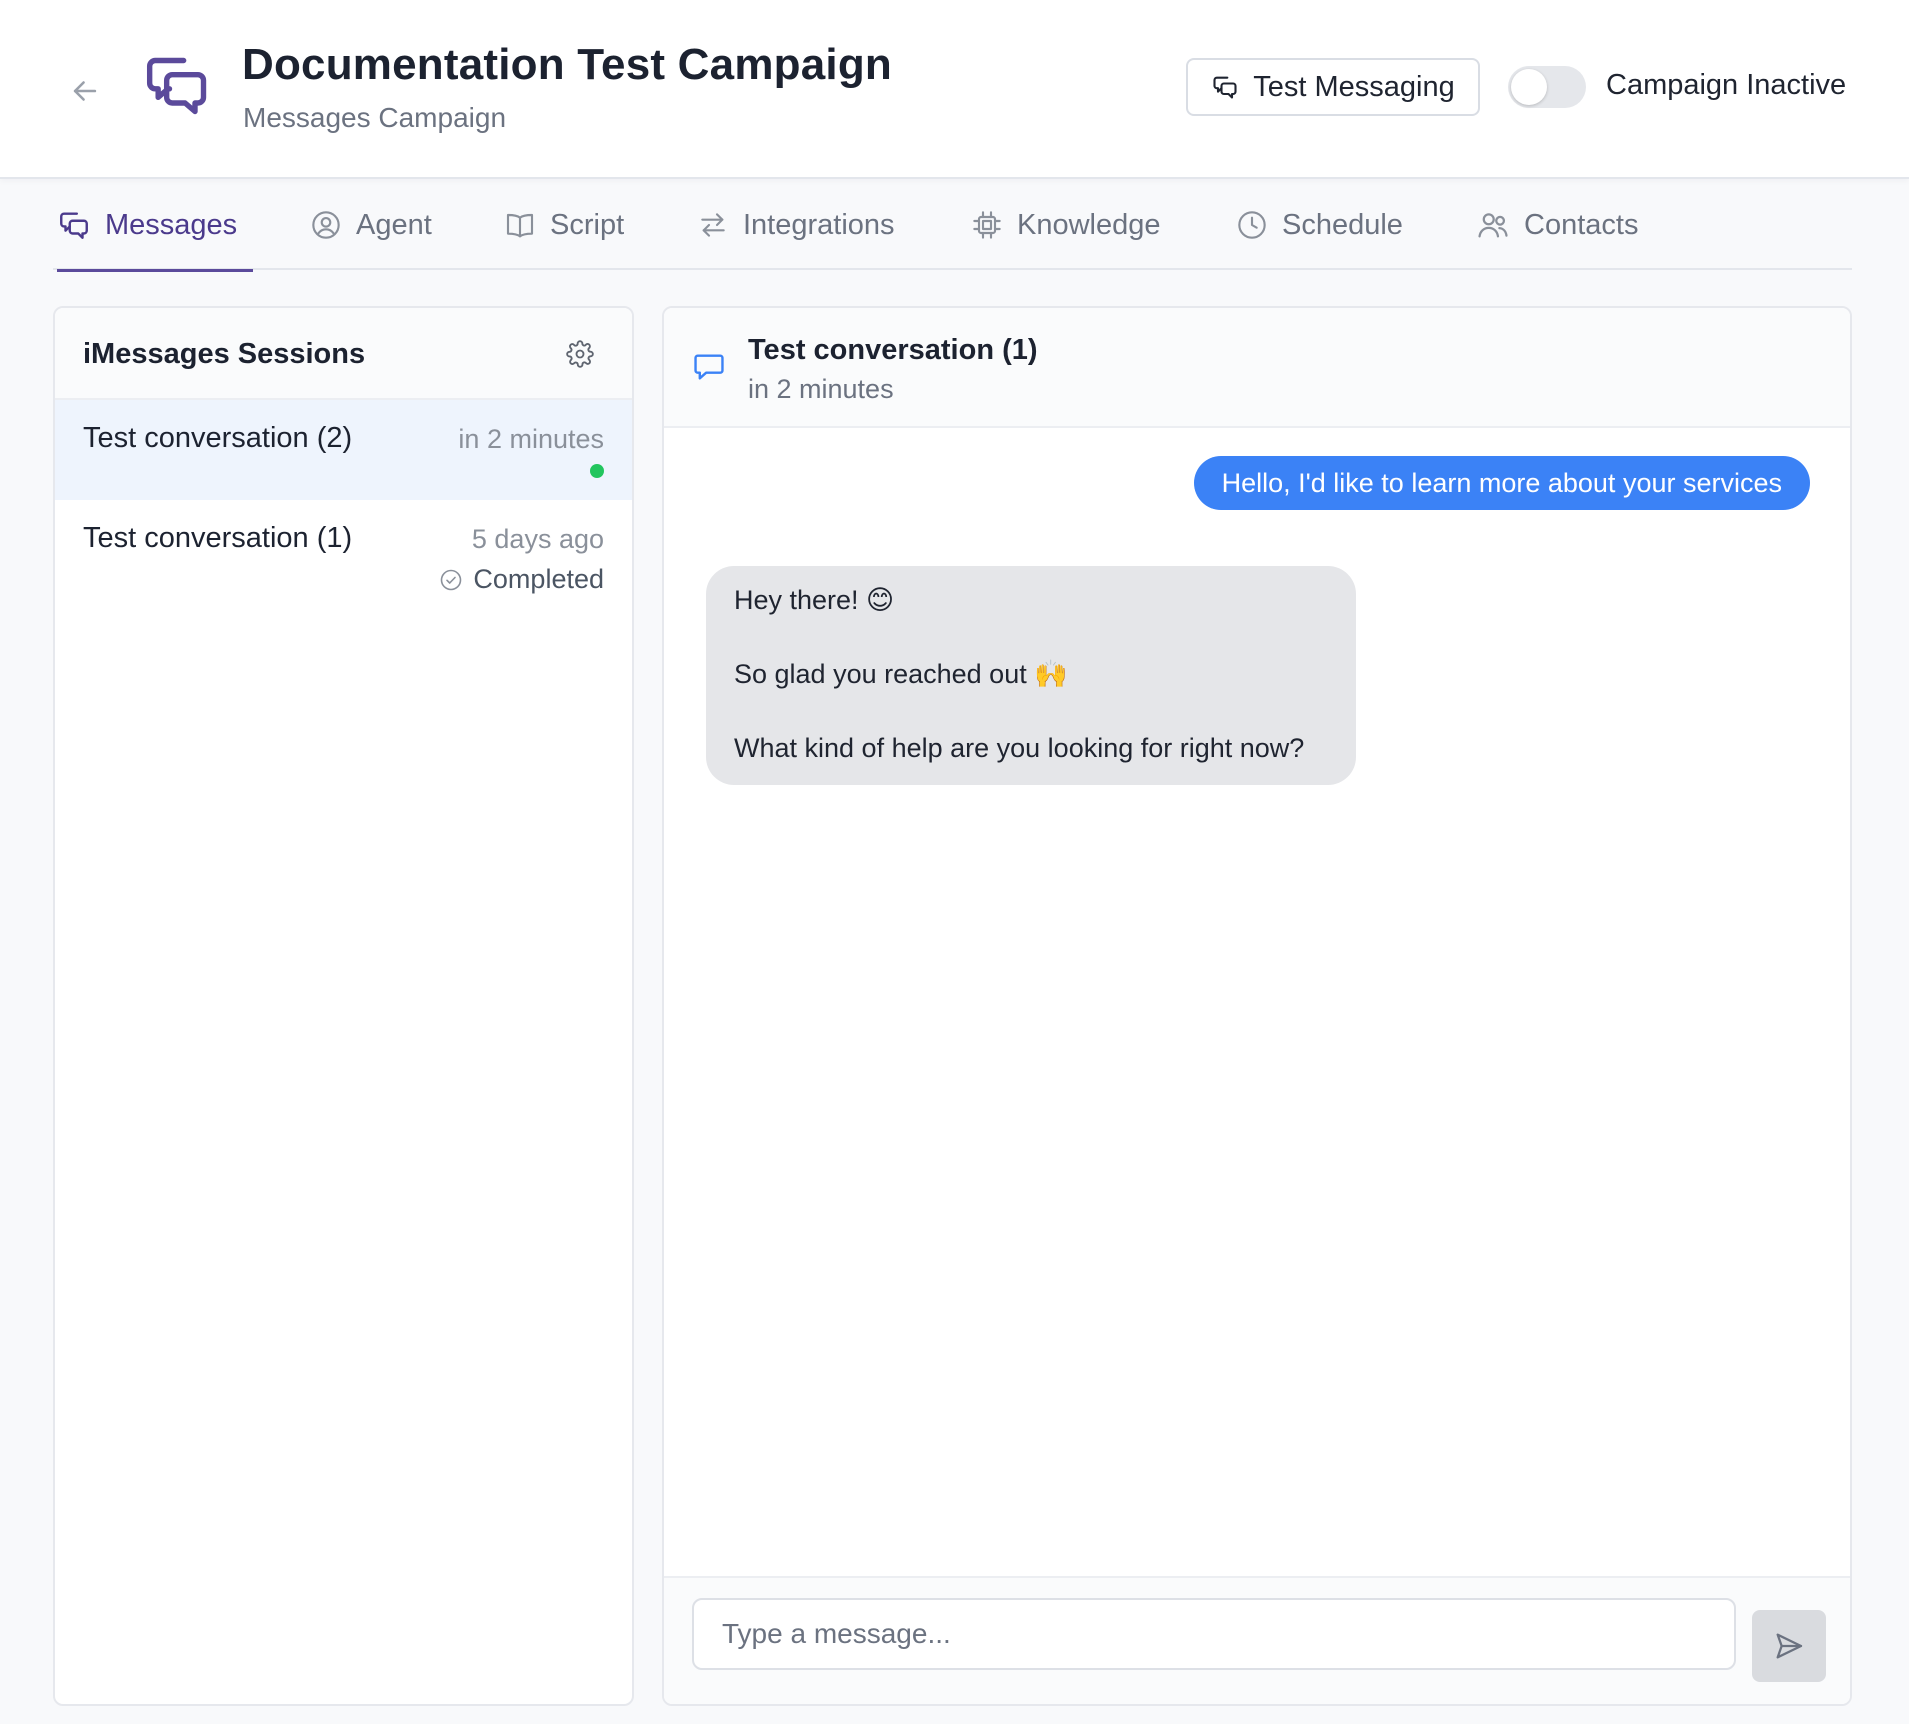 The height and width of the screenshot is (1724, 1909). I want to click on tab-label: Integrations, so click(819, 224).